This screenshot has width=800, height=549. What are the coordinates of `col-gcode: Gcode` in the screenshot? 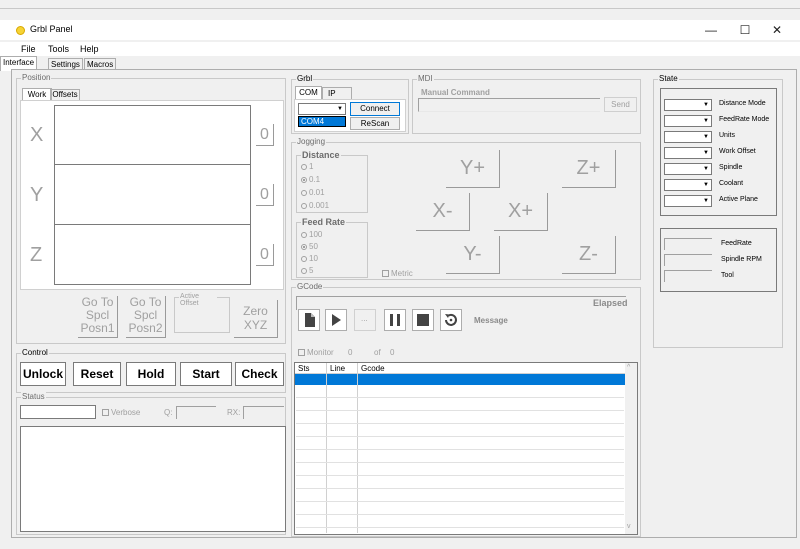 It's located at (373, 368).